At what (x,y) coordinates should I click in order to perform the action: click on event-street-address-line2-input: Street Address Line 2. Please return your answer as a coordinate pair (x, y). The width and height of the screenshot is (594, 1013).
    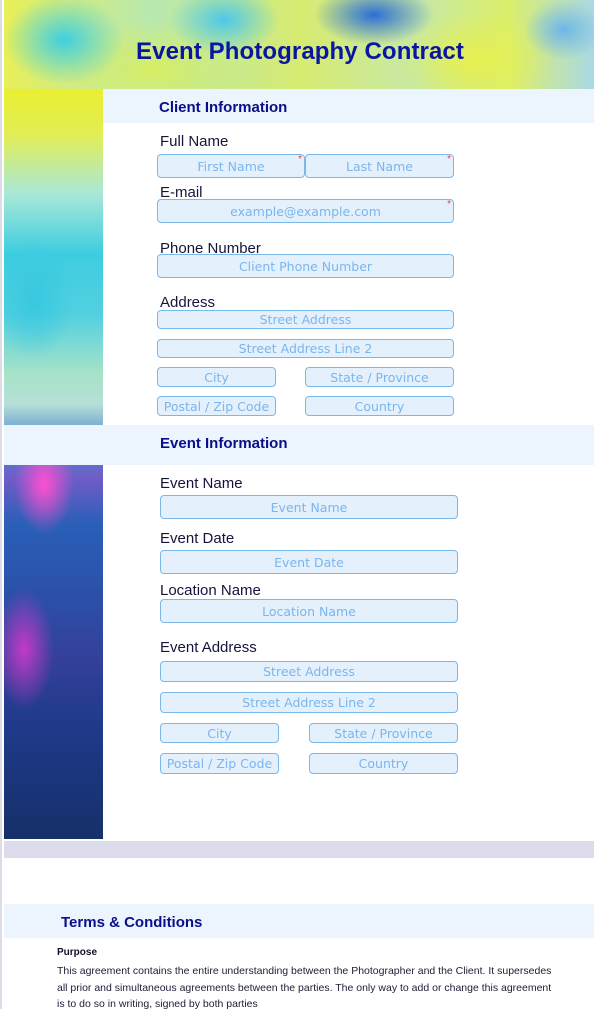
    Looking at the image, I should click on (309, 702).